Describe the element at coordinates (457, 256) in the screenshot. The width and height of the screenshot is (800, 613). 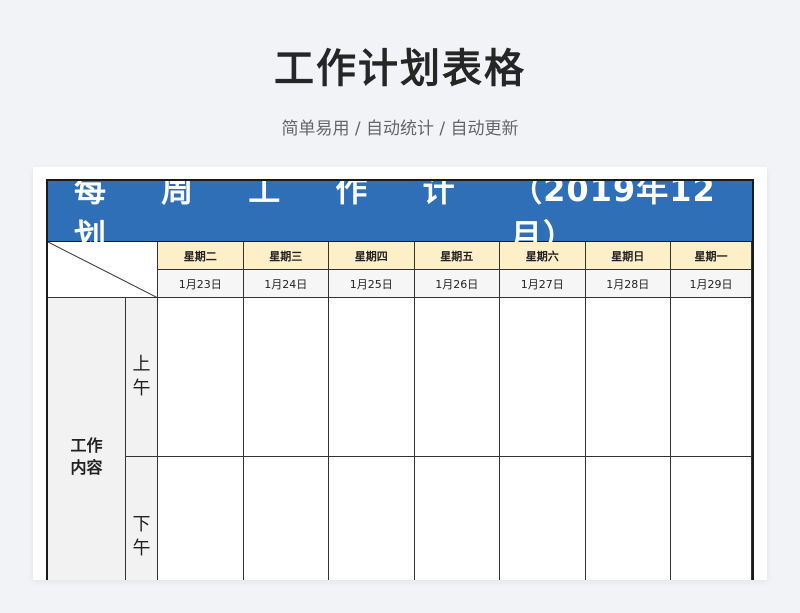
I see `weekday-header: 星期五` at that location.